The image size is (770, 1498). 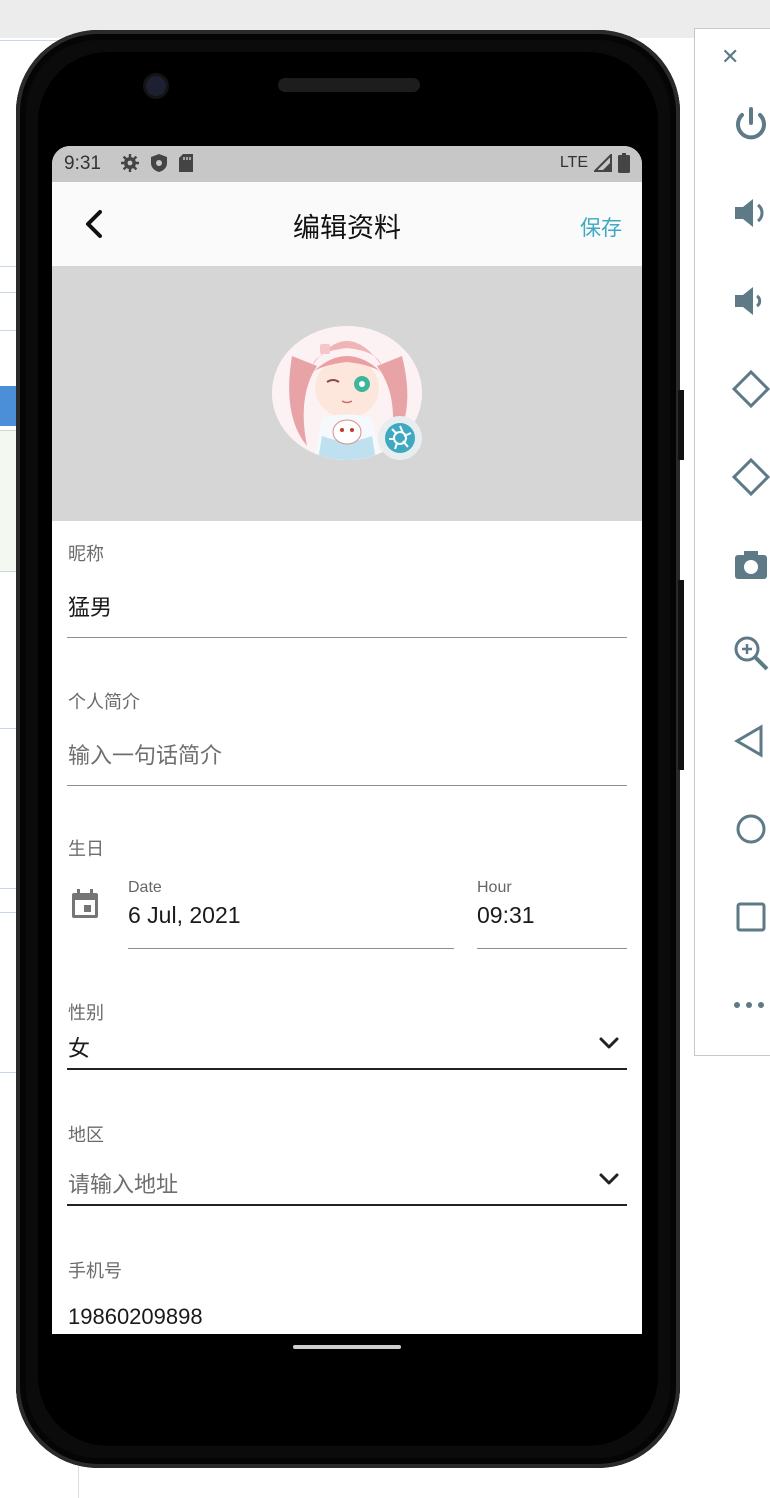 What do you see at coordinates (750, 917) in the screenshot?
I see `overview-square-icon` at bounding box center [750, 917].